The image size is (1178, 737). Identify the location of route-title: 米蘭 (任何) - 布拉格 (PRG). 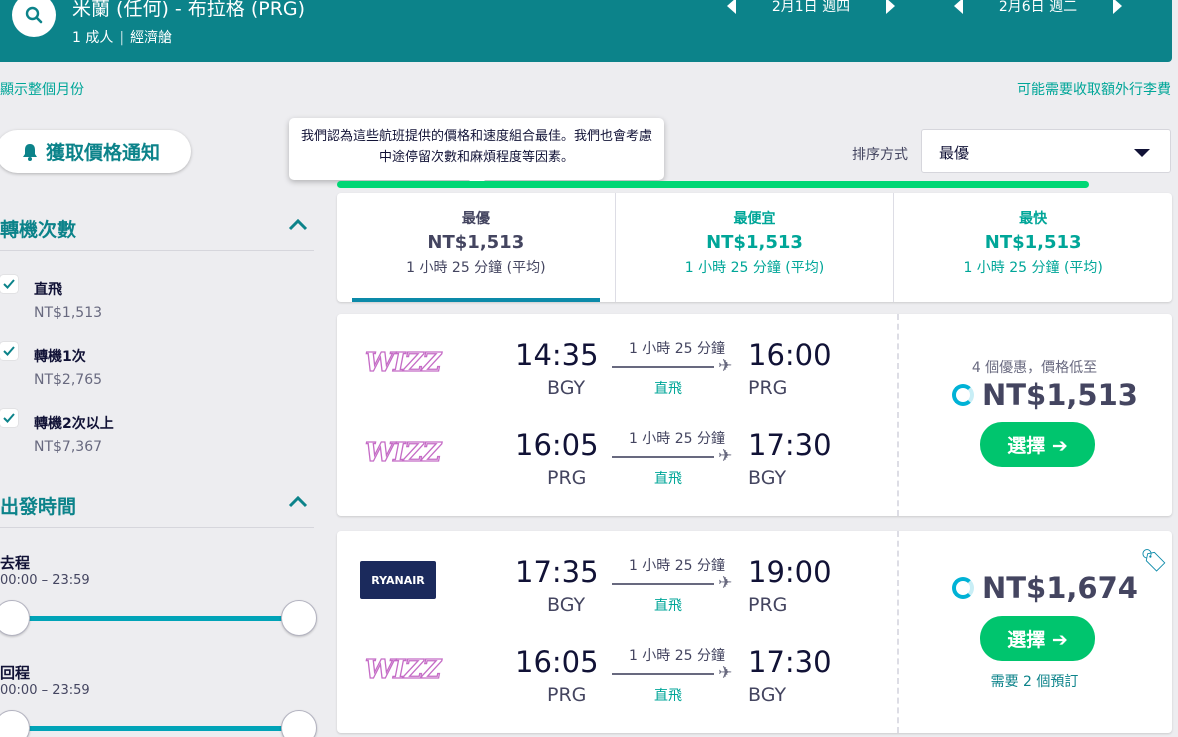
(188, 10).